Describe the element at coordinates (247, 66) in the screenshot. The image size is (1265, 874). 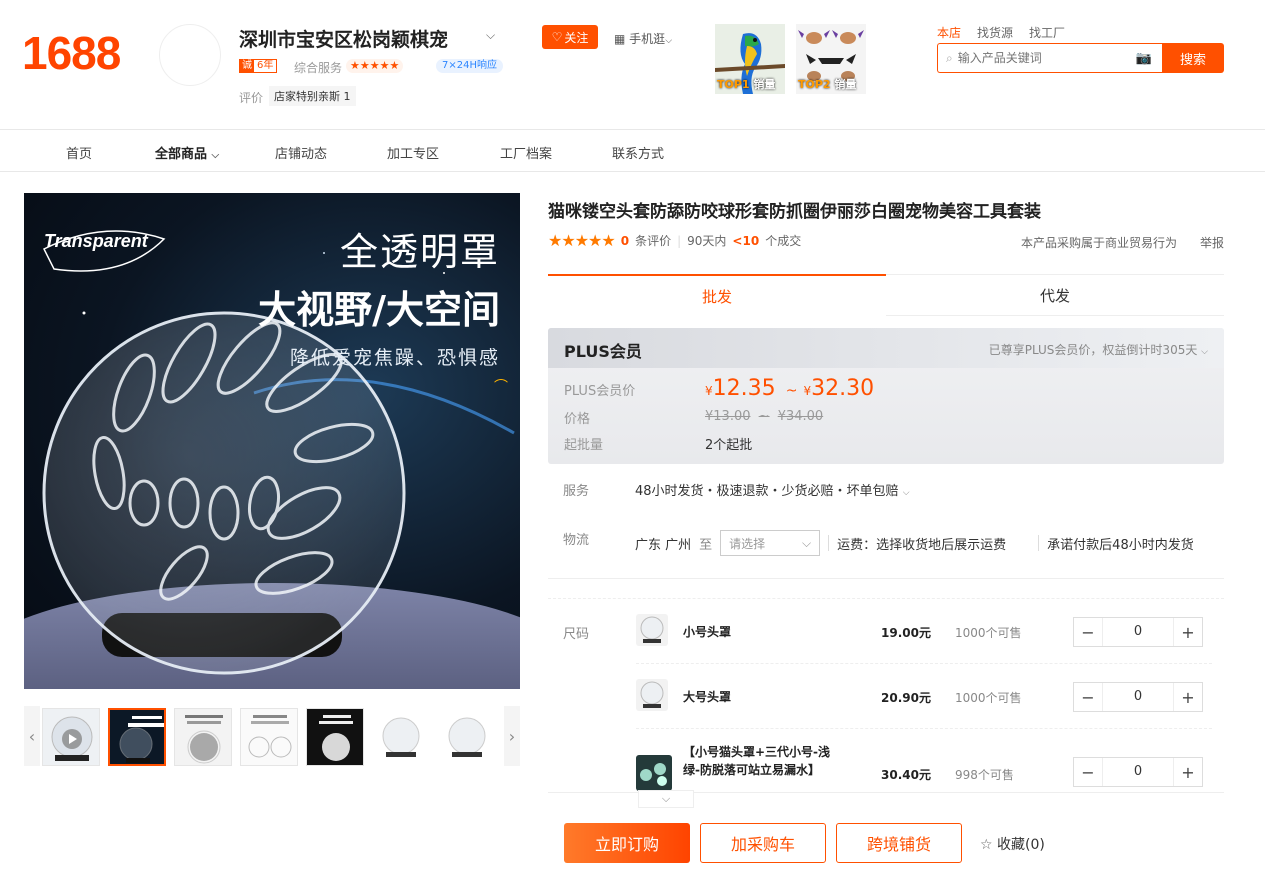
I see `years-badge-mark: 诚` at that location.